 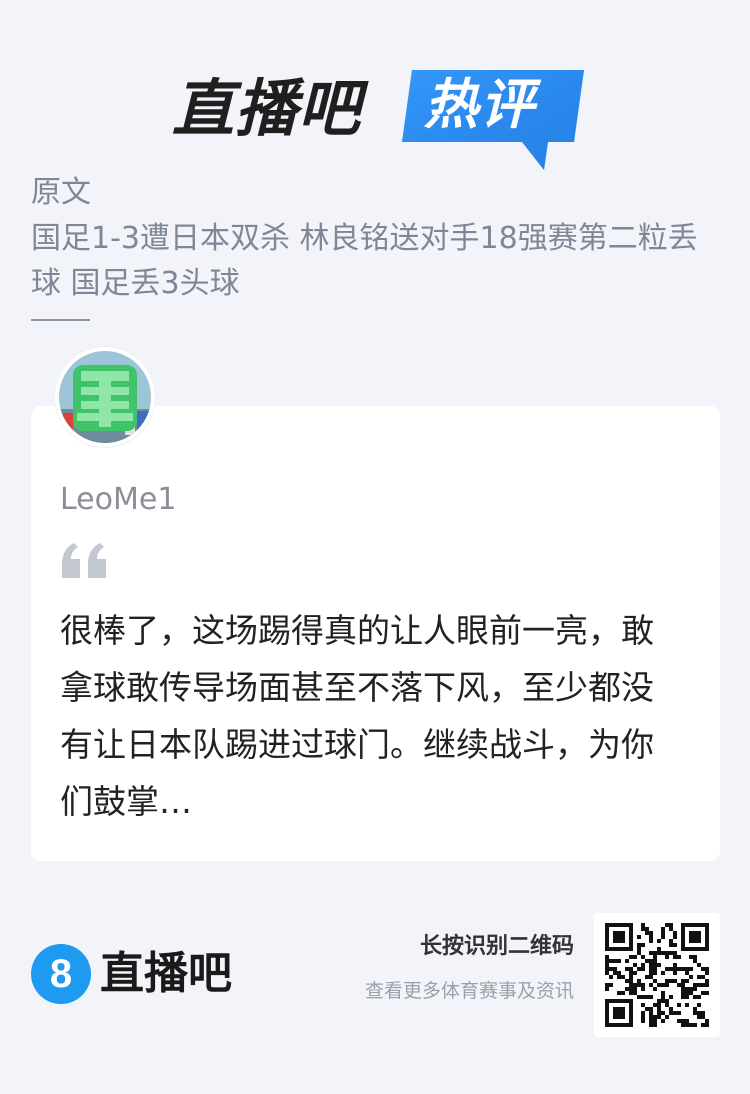 I want to click on qr-code-icon, so click(x=657, y=975).